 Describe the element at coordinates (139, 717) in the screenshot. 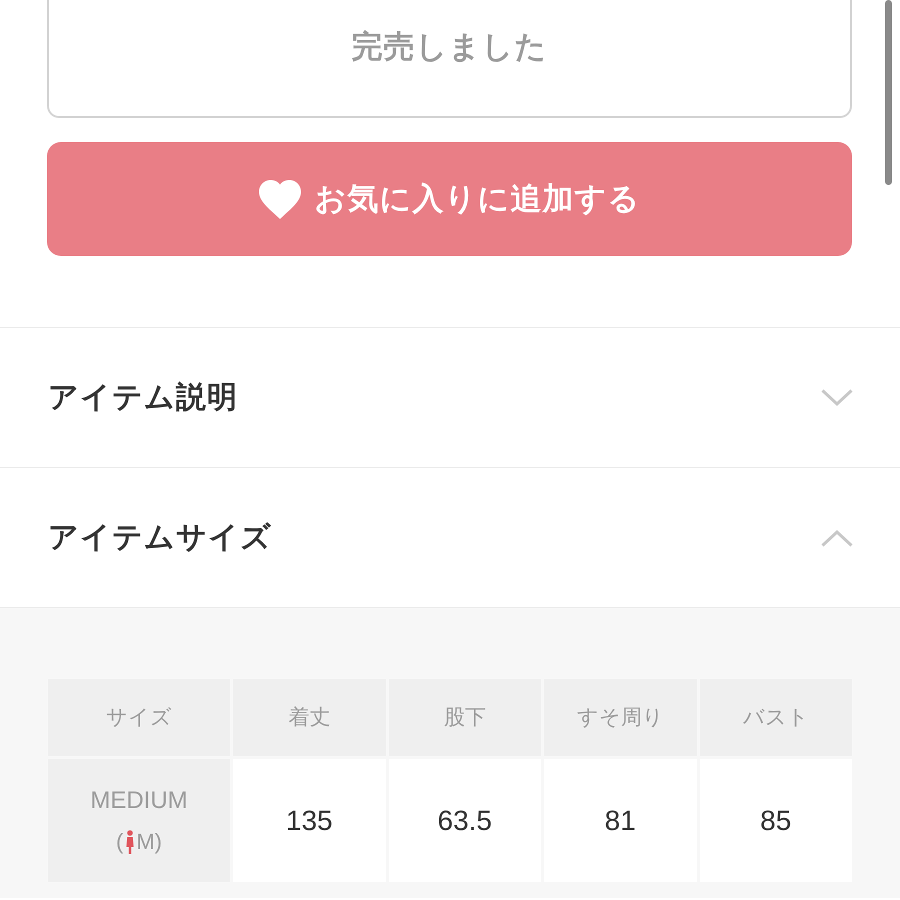

I see `table-header-cell: サイズ` at that location.